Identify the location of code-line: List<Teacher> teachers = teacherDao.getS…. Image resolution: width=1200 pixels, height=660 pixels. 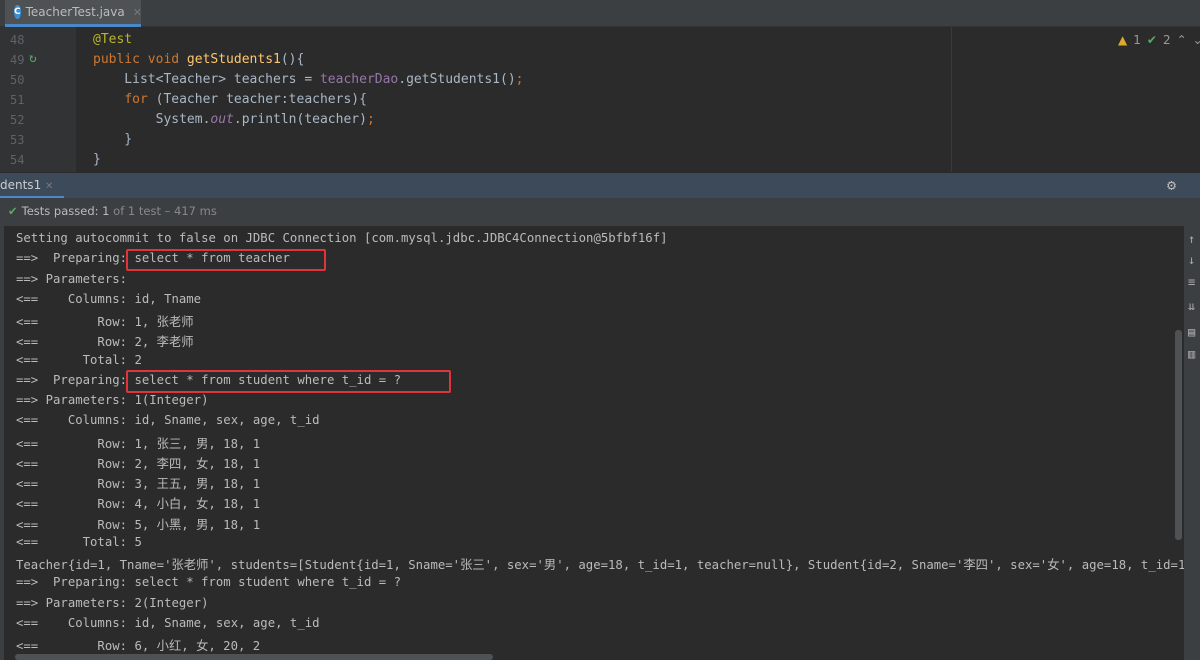
(308, 79).